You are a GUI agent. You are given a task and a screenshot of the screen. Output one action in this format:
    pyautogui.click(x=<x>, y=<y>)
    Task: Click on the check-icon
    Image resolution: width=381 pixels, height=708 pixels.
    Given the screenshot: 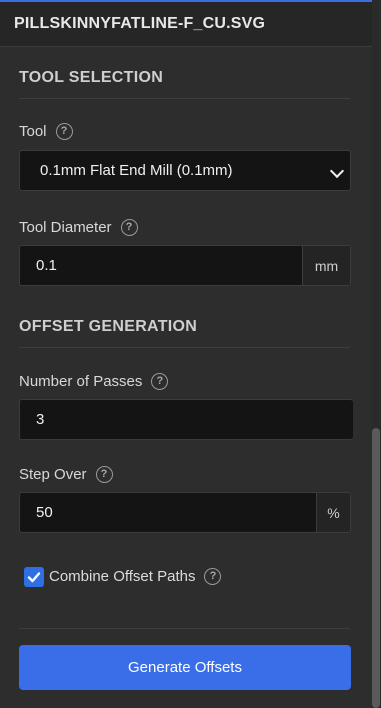 What is the action you would take?
    pyautogui.click(x=34, y=577)
    